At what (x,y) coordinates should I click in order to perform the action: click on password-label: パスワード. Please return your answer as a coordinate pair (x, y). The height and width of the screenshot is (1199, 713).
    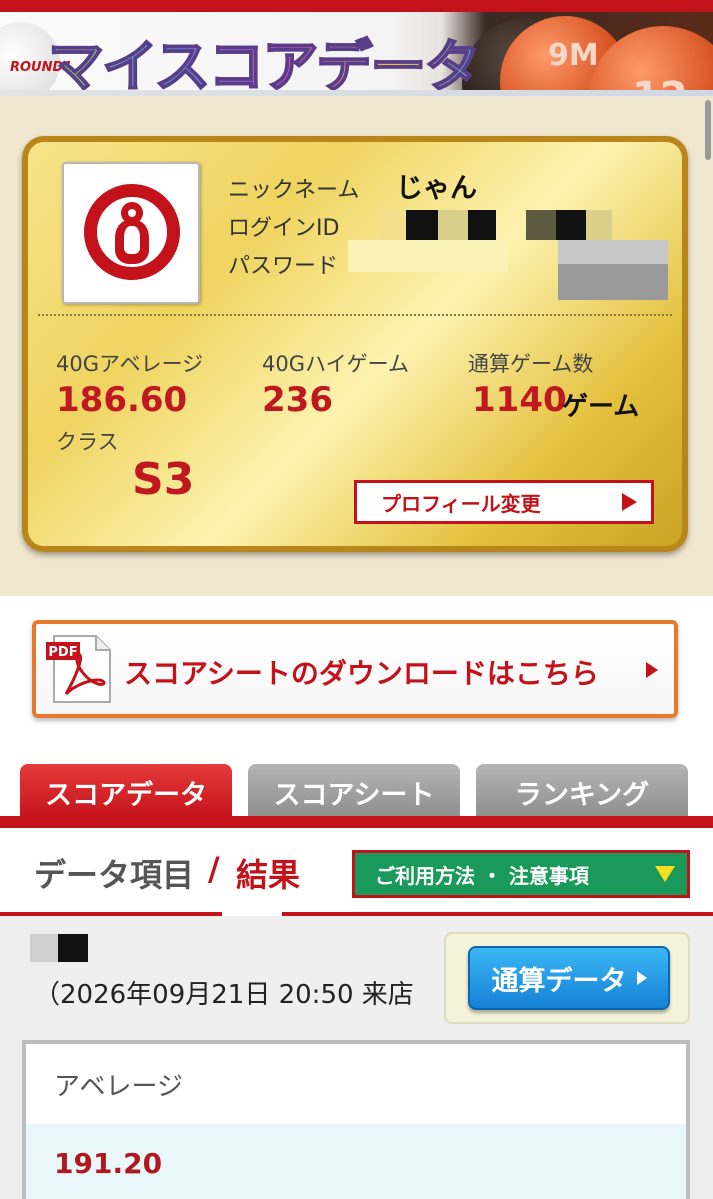
    Looking at the image, I should click on (283, 266).